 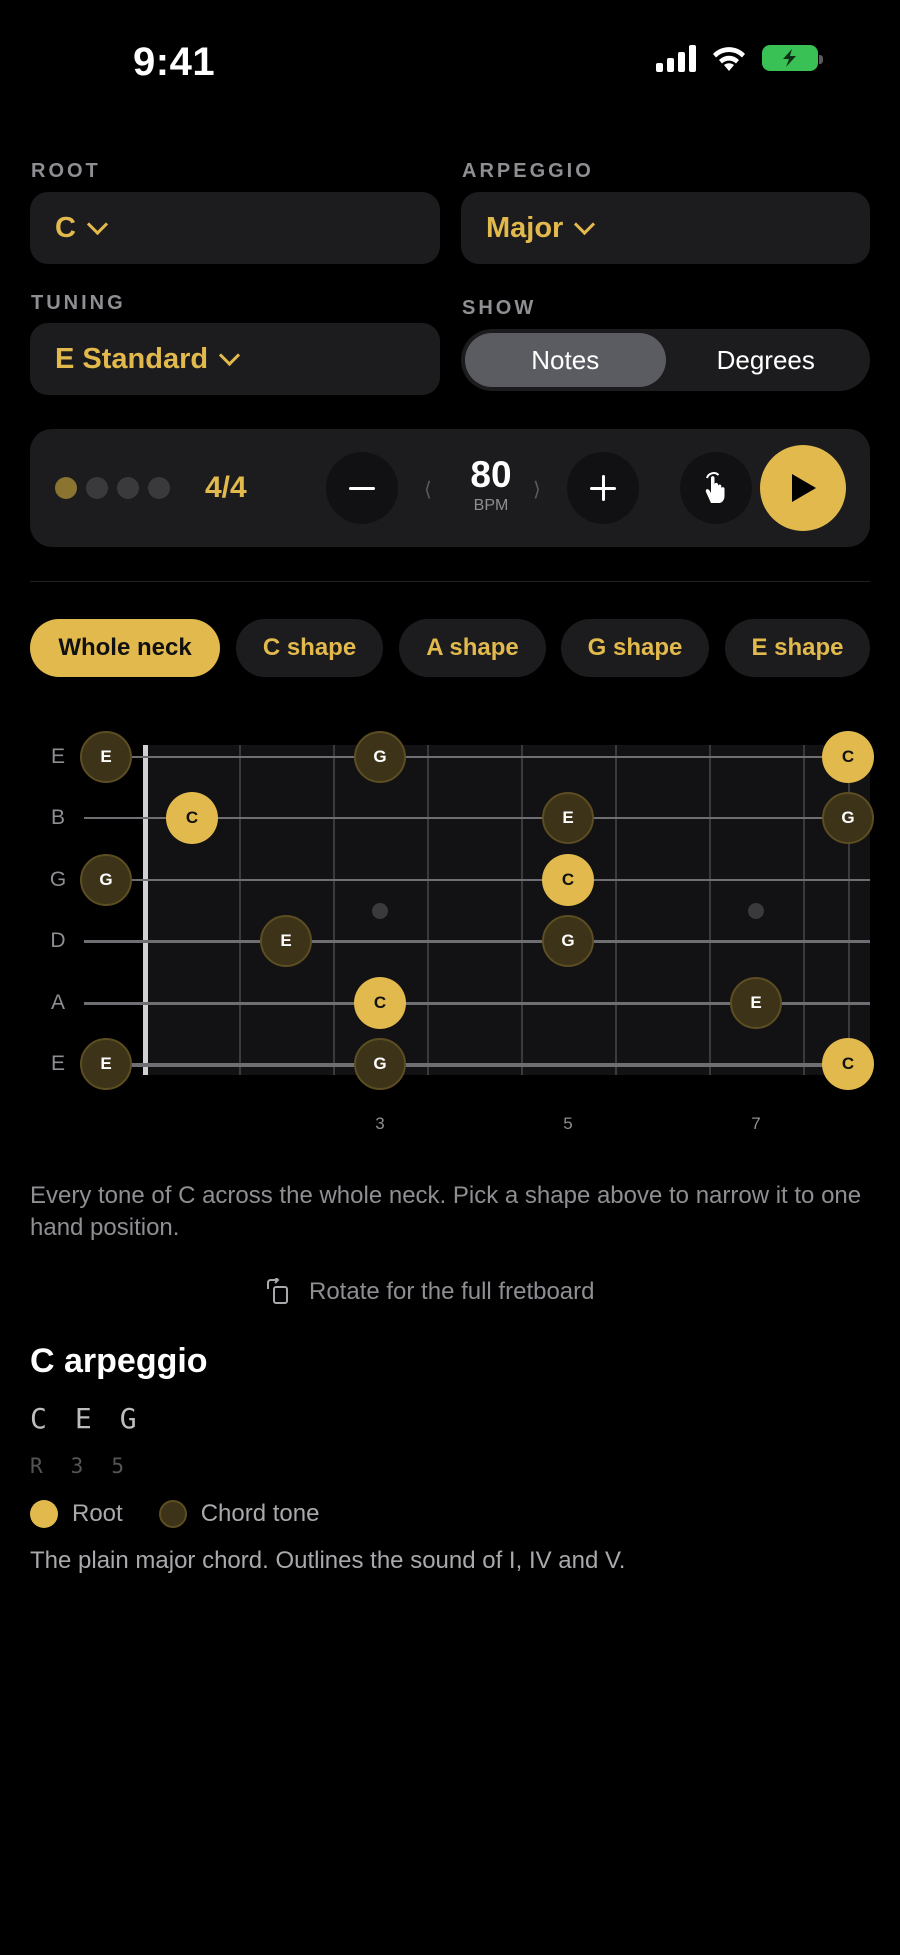 I want to click on fret-number: 3, so click(x=380, y=1123).